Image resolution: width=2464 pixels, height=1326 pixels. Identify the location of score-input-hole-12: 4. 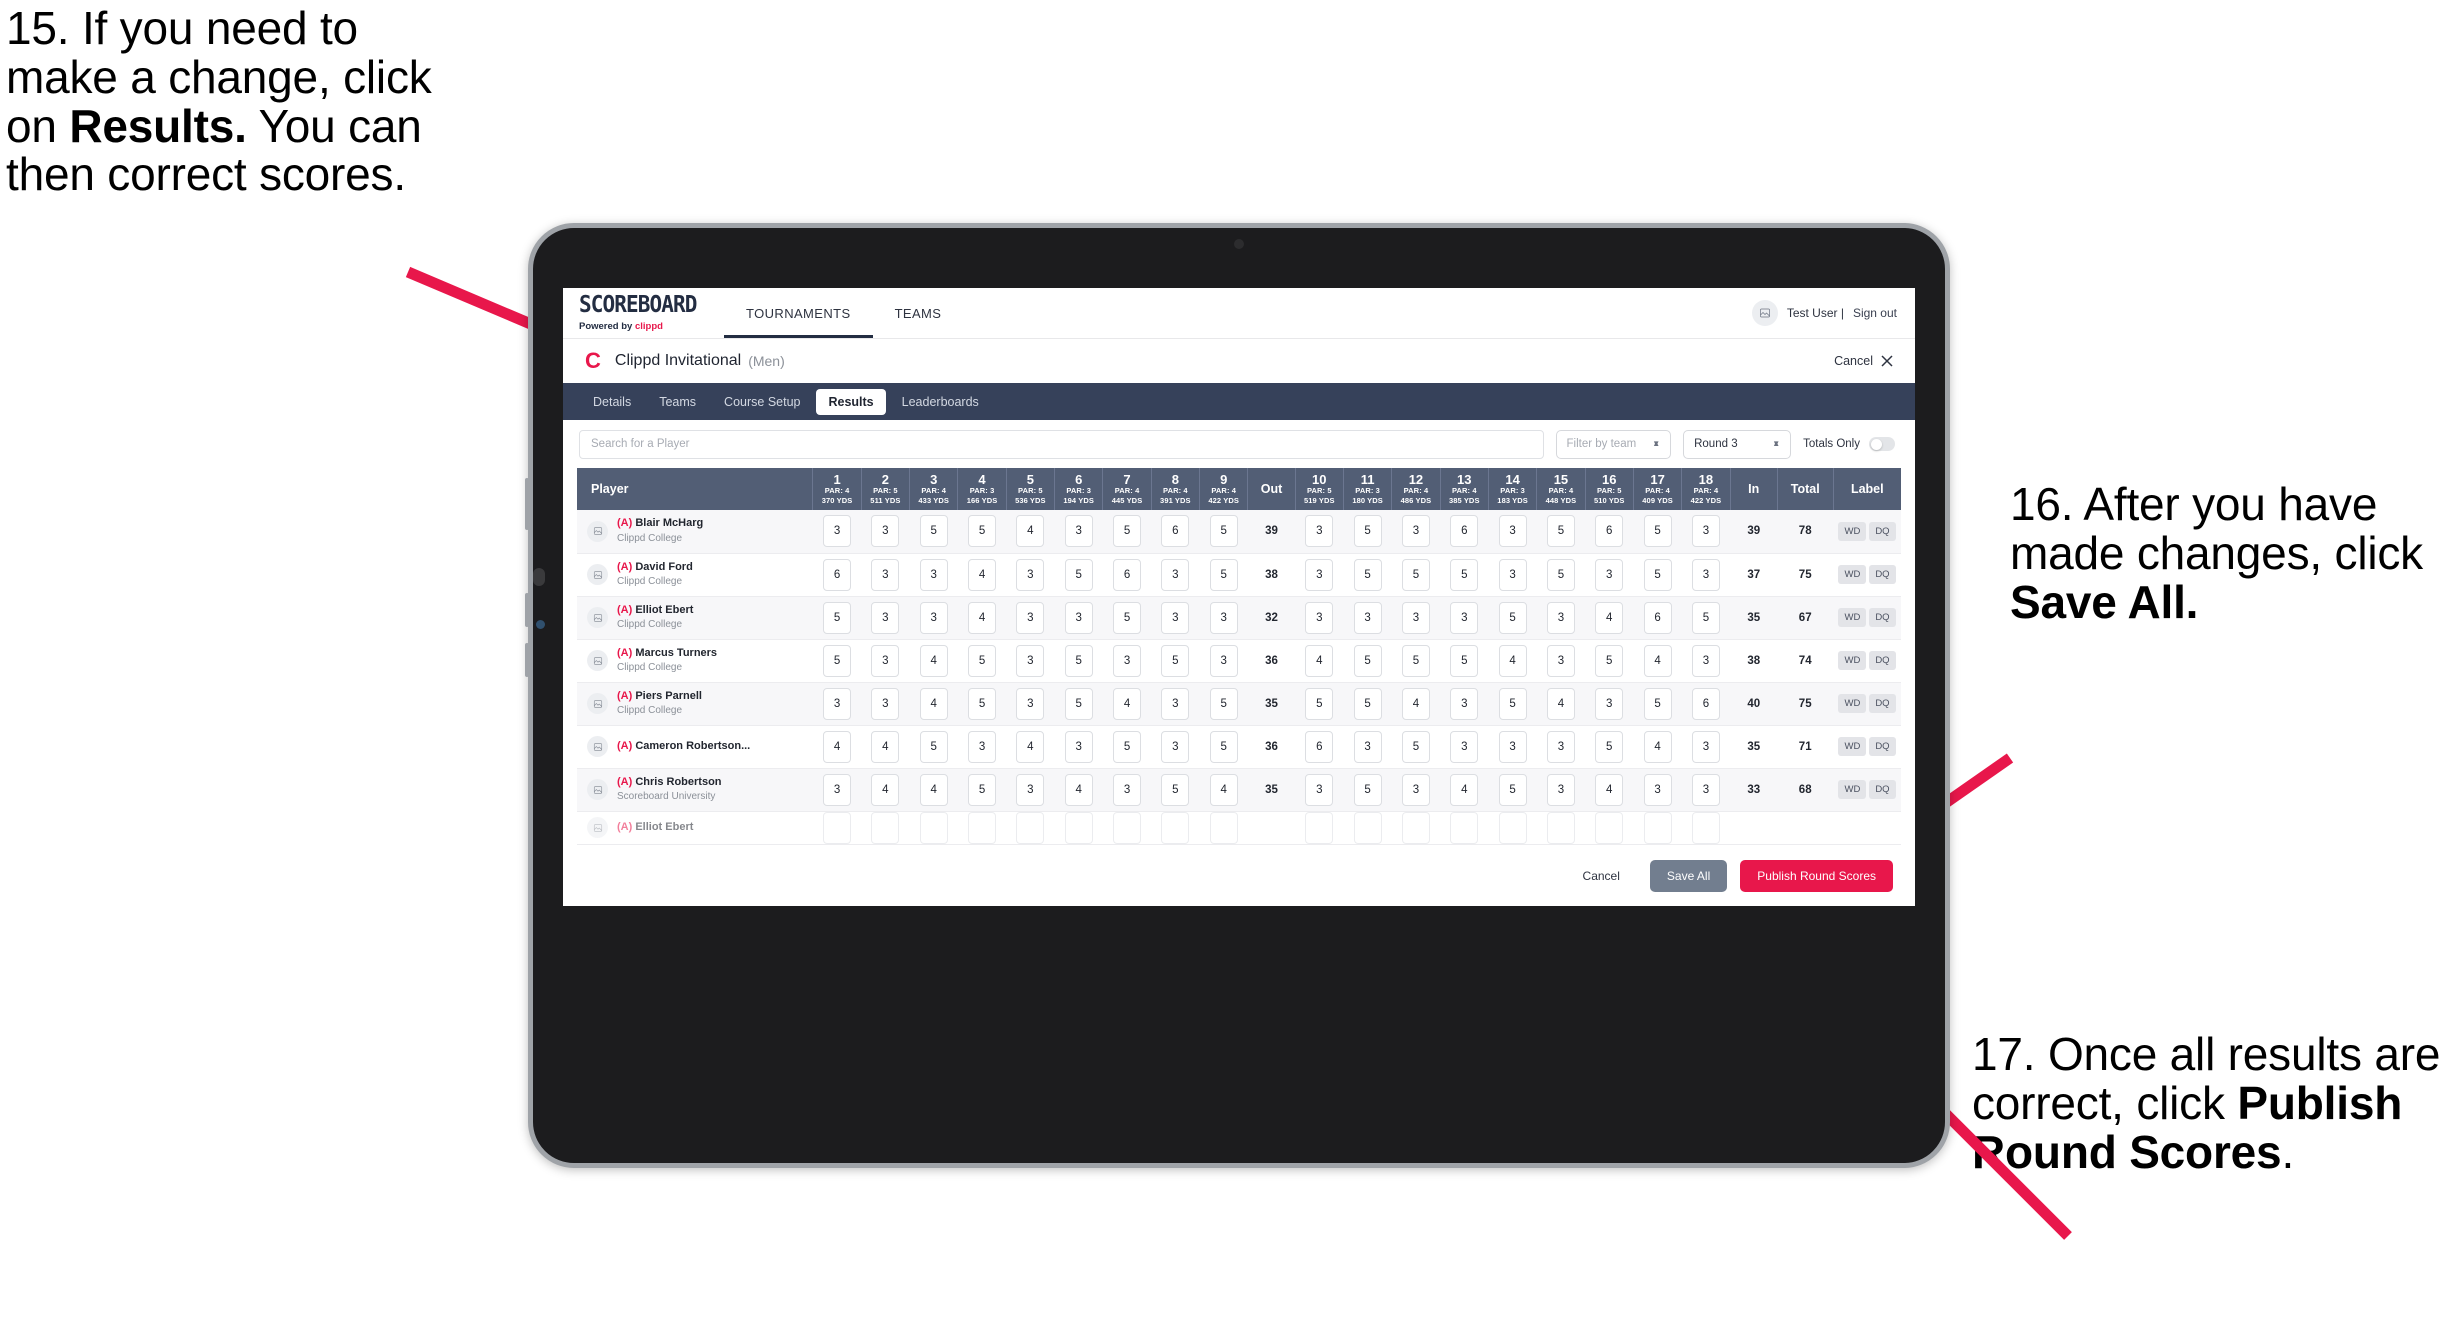
(1416, 703).